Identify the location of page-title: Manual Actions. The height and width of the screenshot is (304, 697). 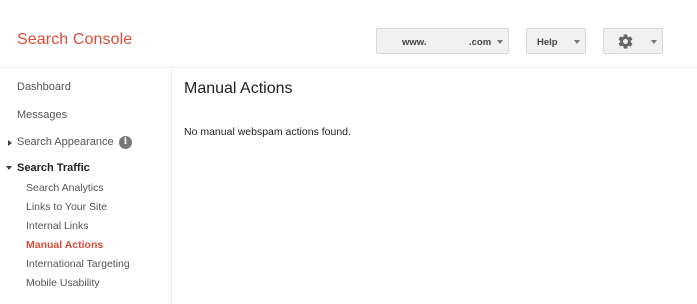
(238, 88).